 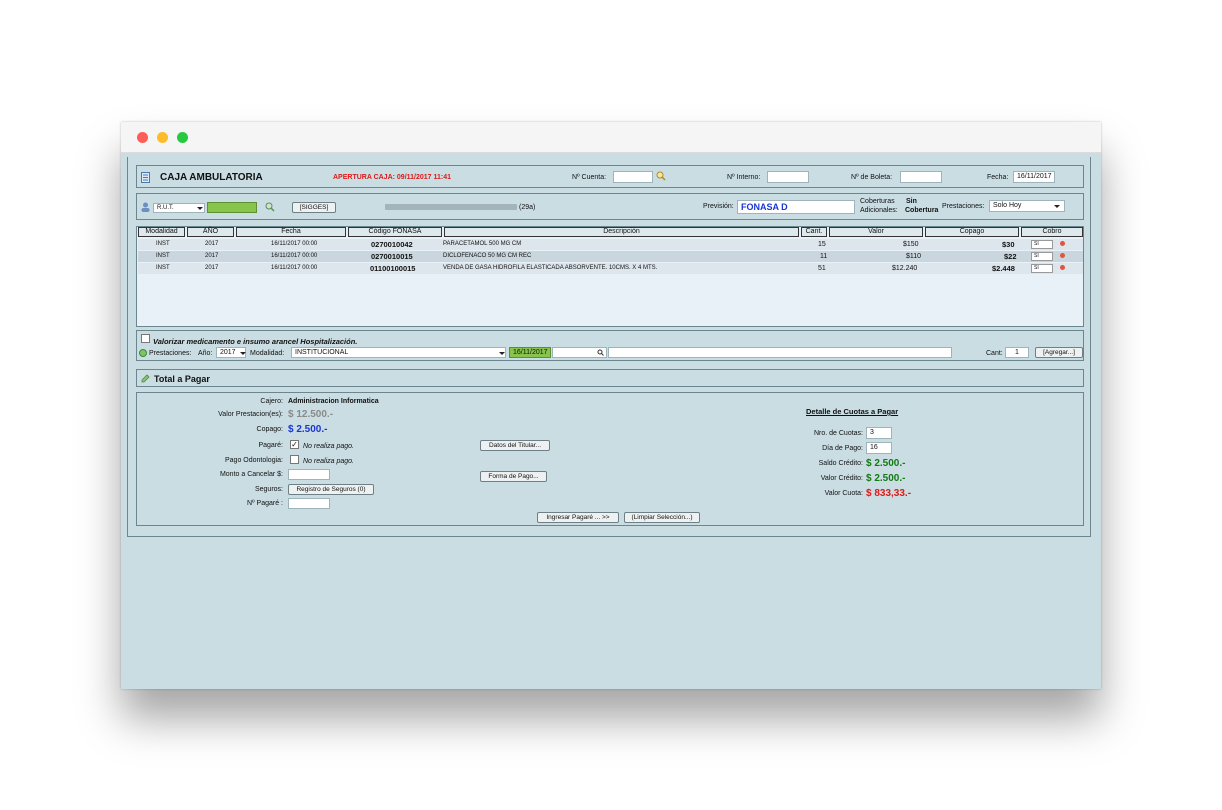 What do you see at coordinates (308, 429) in the screenshot?
I see `copago-value: $ 2.500.-` at bounding box center [308, 429].